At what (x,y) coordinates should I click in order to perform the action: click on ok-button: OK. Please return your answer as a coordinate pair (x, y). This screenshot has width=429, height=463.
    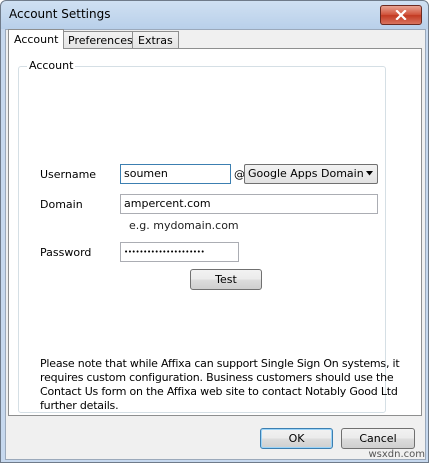
    Looking at the image, I should click on (296, 438).